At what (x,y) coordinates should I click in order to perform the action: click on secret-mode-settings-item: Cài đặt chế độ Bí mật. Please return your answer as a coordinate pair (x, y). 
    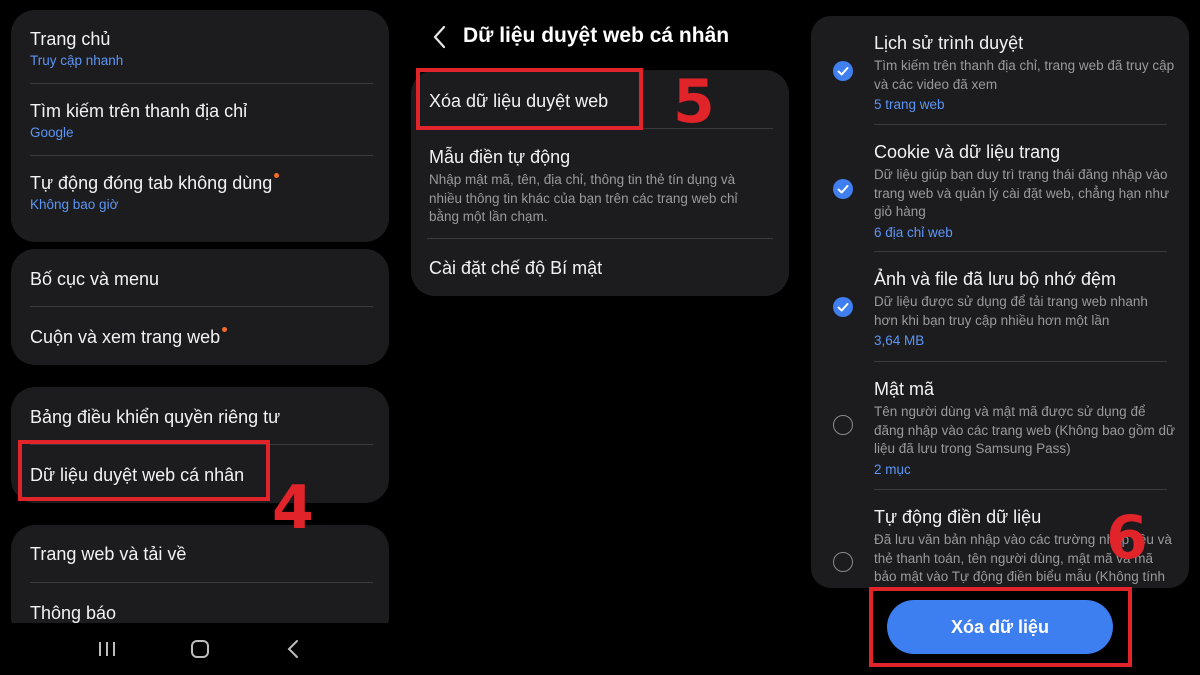
    Looking at the image, I should click on (601, 268).